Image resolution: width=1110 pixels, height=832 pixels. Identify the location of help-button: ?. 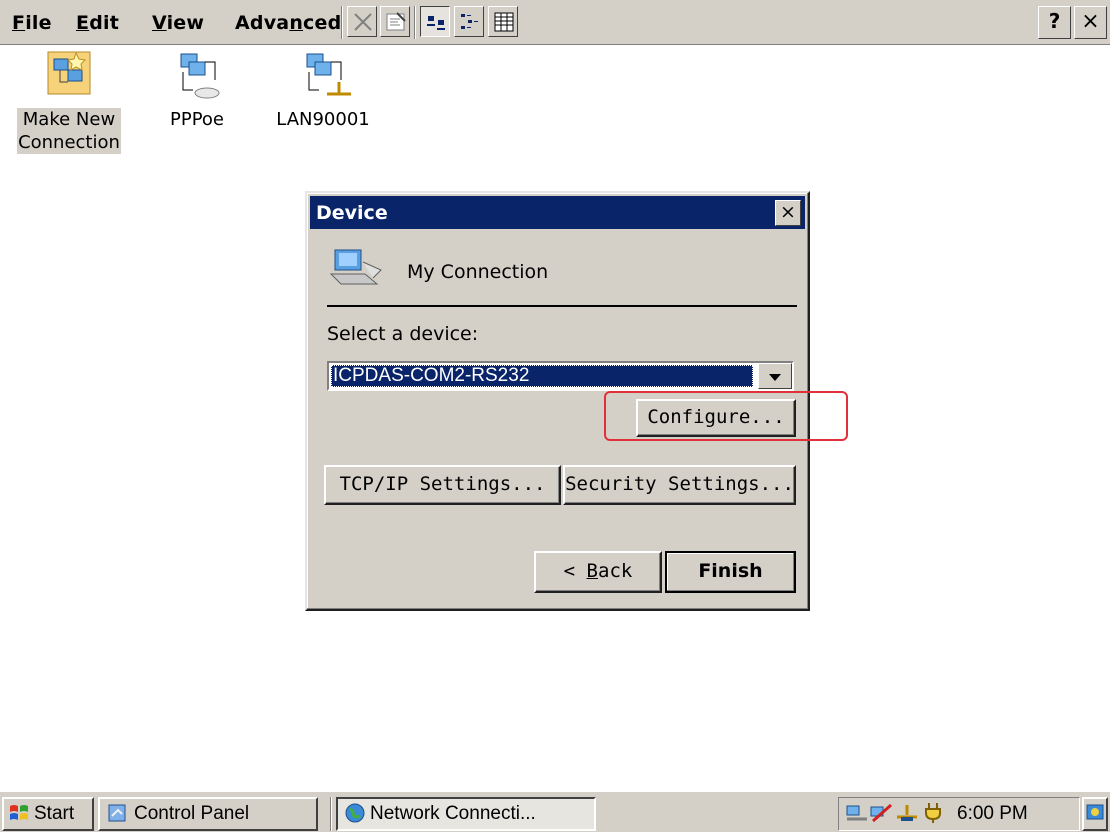
(1054, 22).